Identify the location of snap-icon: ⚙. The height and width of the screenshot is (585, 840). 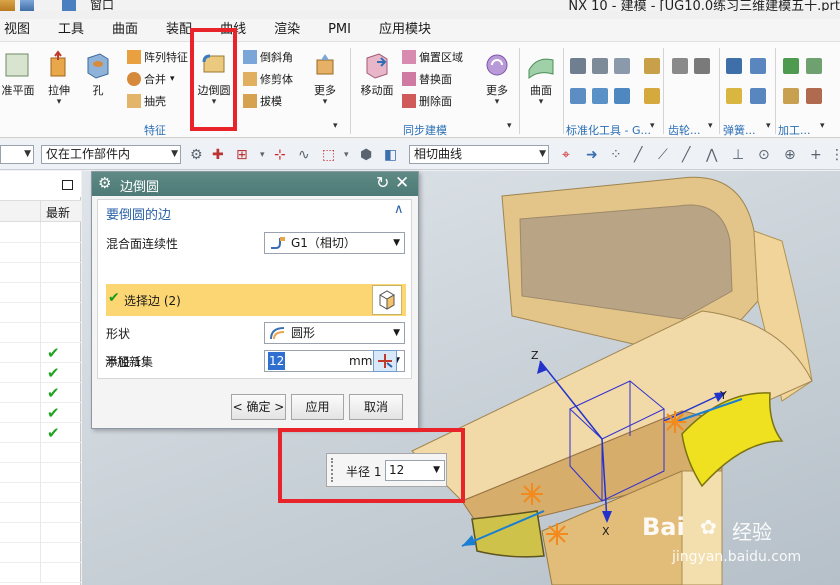
(196, 155).